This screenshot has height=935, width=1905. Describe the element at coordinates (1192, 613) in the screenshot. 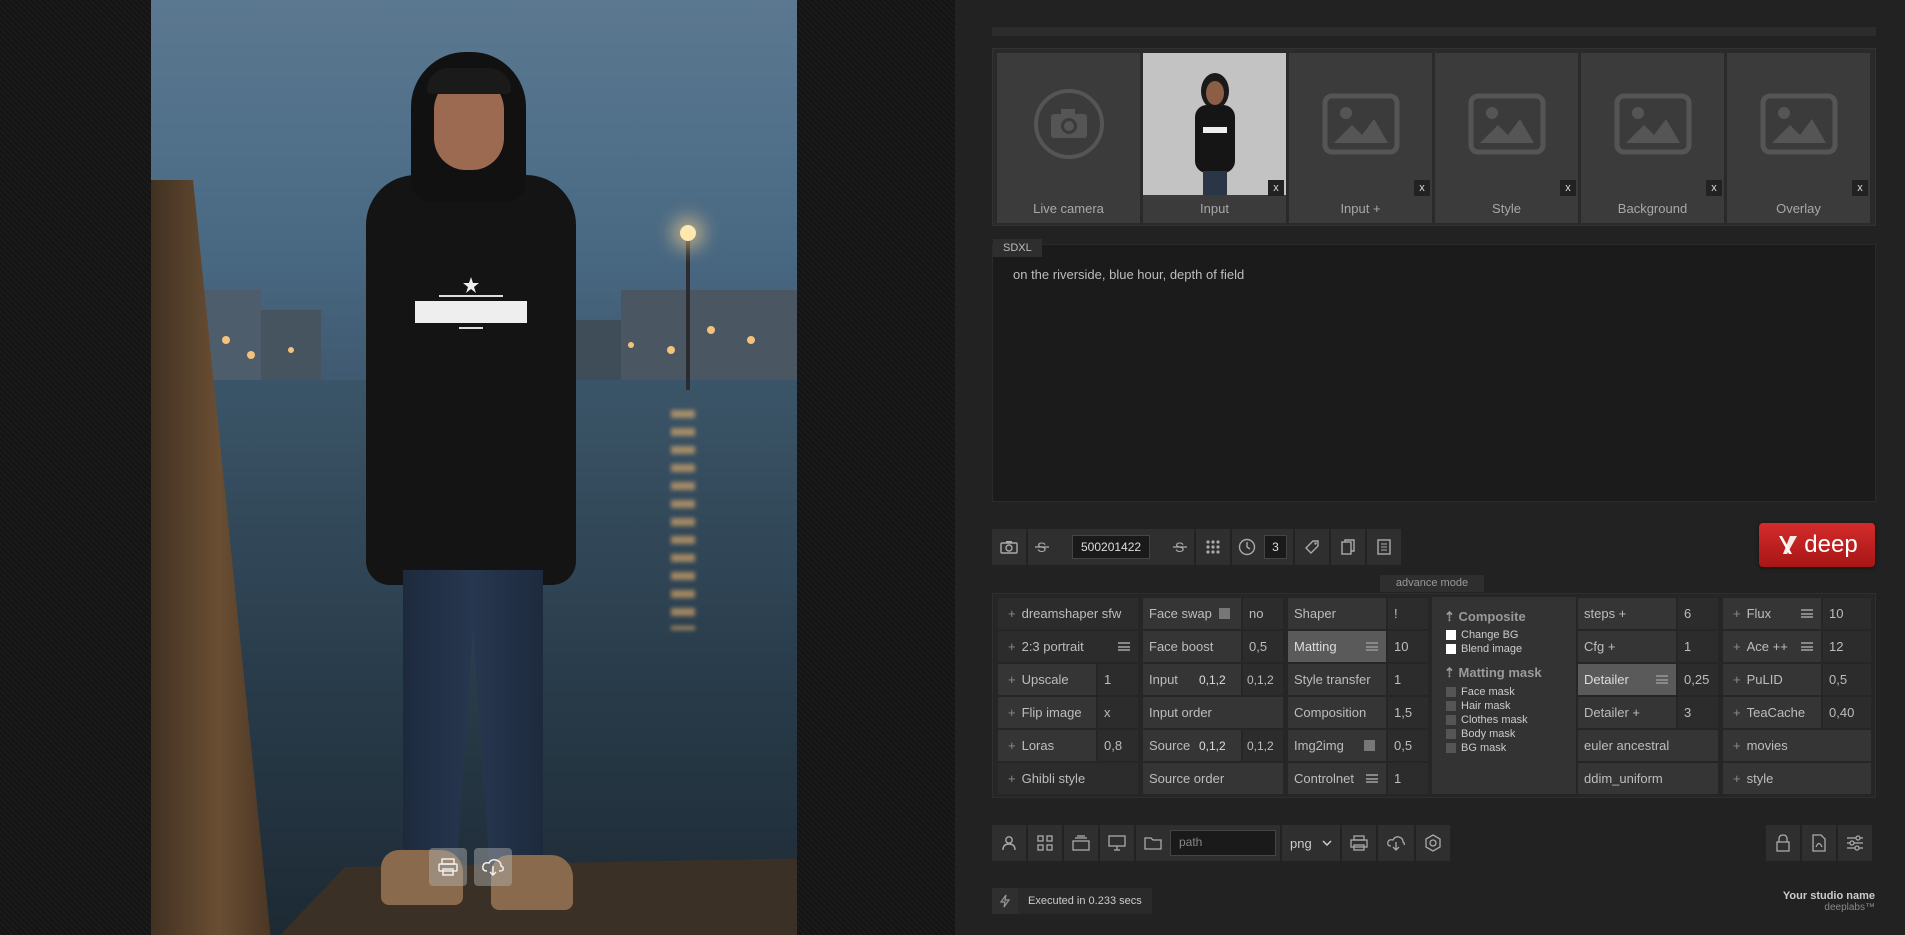

I see `face-swap-toggle: Face swap` at that location.